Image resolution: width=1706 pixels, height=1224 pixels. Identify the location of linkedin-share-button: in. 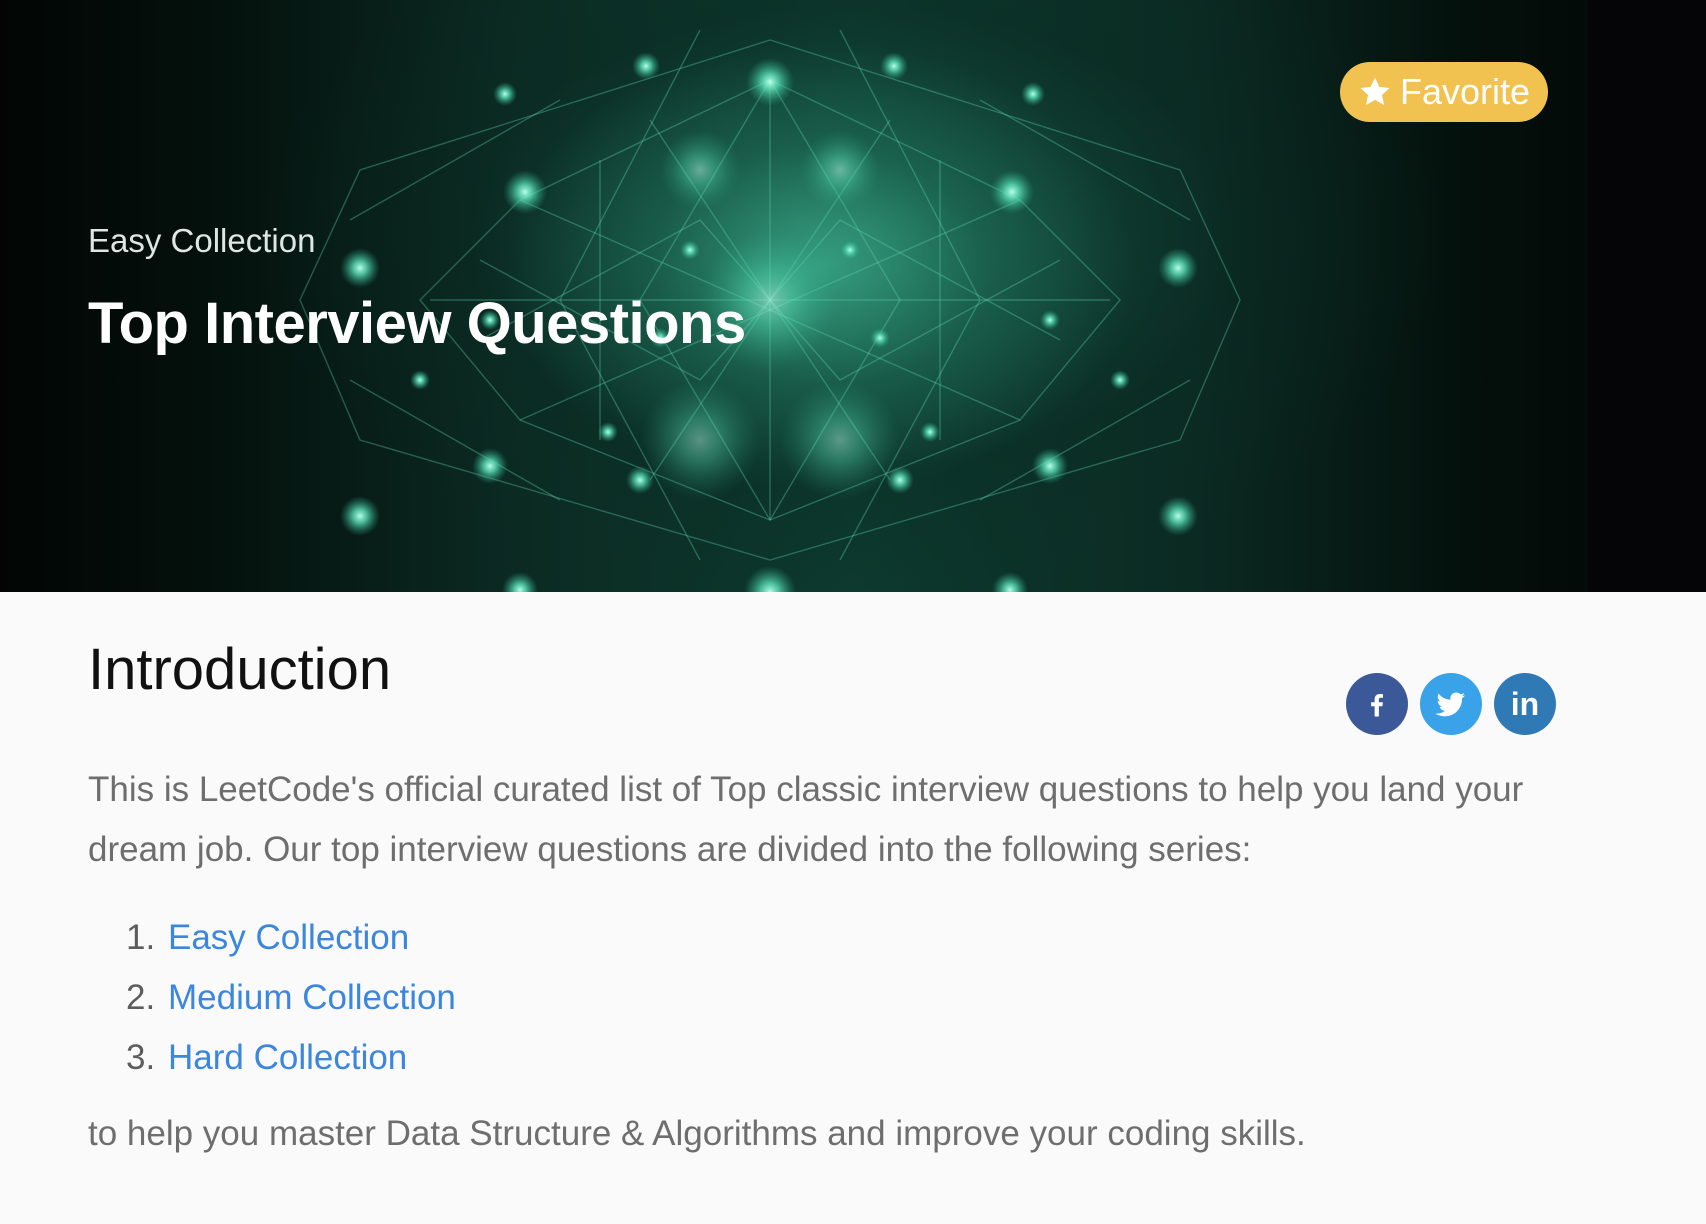
(1525, 704).